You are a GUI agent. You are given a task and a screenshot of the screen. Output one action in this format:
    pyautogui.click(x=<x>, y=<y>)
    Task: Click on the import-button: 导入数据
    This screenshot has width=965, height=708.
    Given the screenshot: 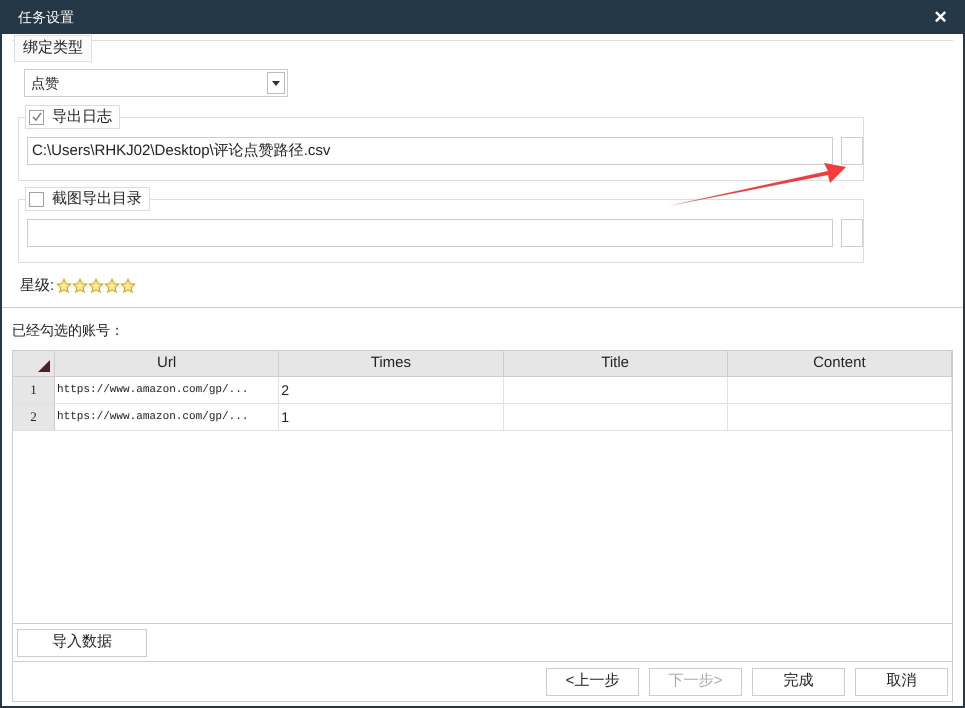 What is the action you would take?
    pyautogui.click(x=82, y=642)
    